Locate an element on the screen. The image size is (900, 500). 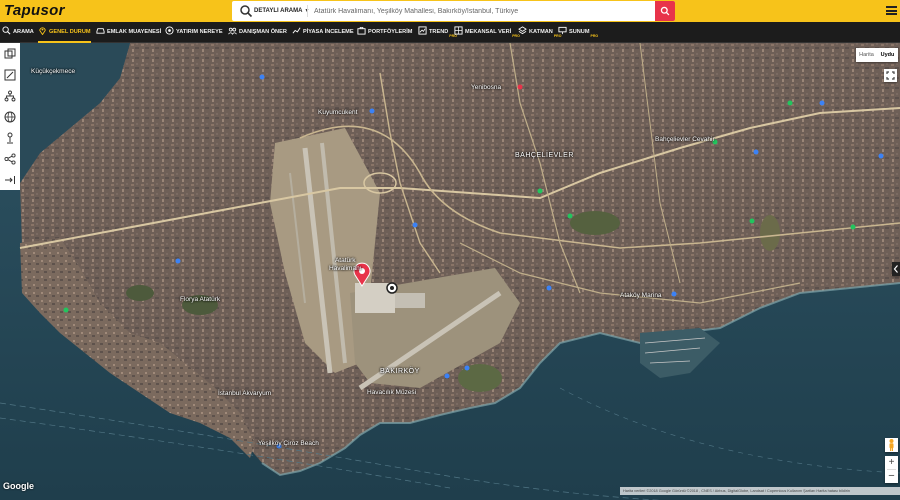
hierarchy-icon is located at coordinates (10, 96).